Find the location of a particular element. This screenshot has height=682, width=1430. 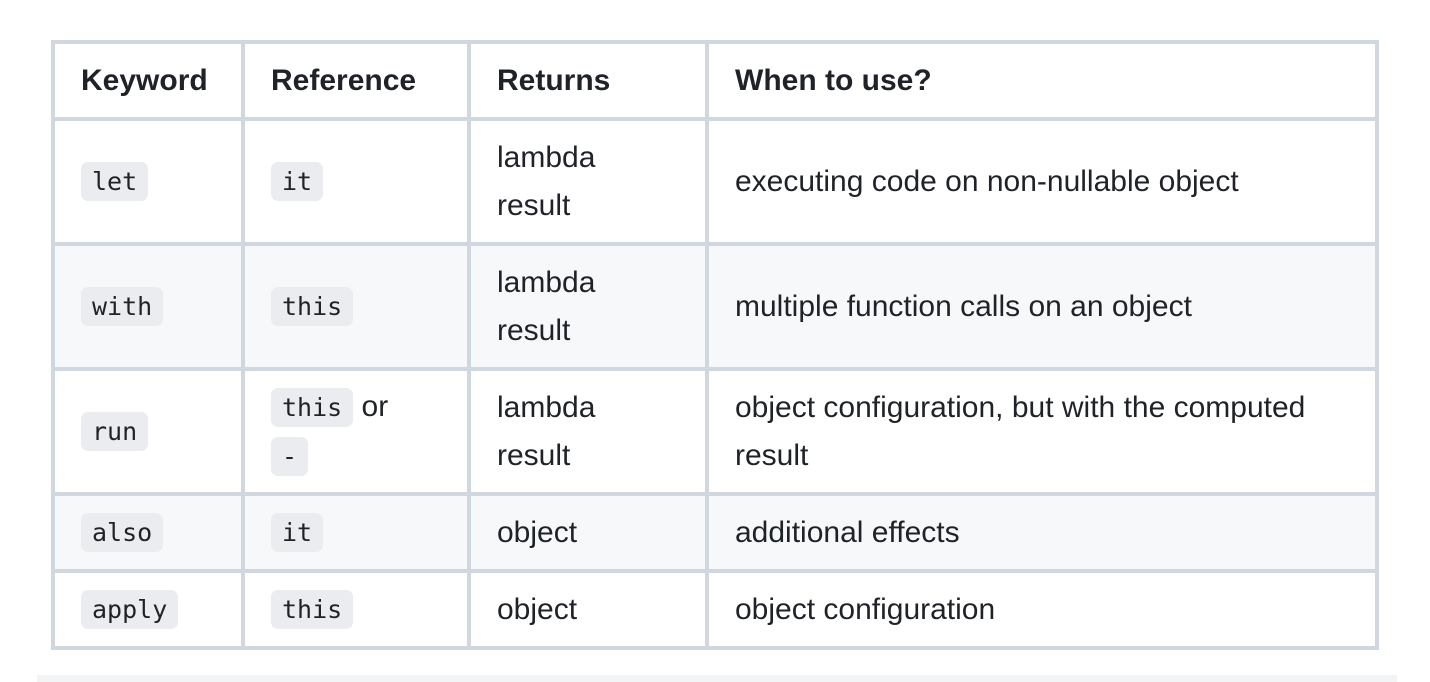

horizontal-scrollbar-track is located at coordinates (717, 678).